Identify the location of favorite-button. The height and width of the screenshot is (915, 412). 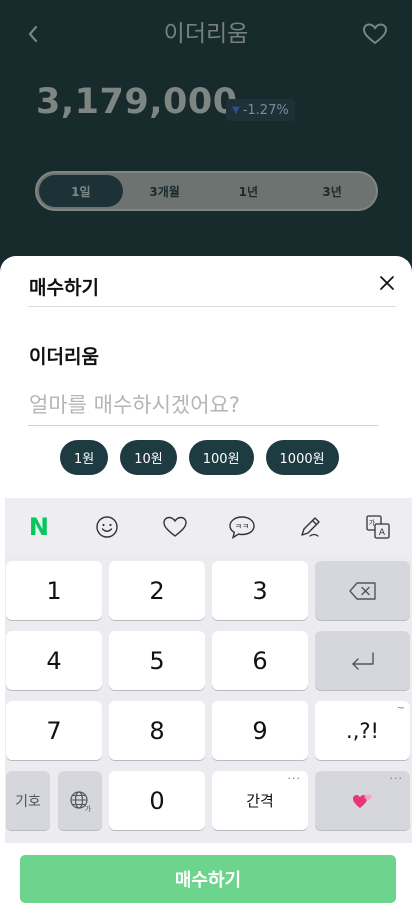
(375, 34).